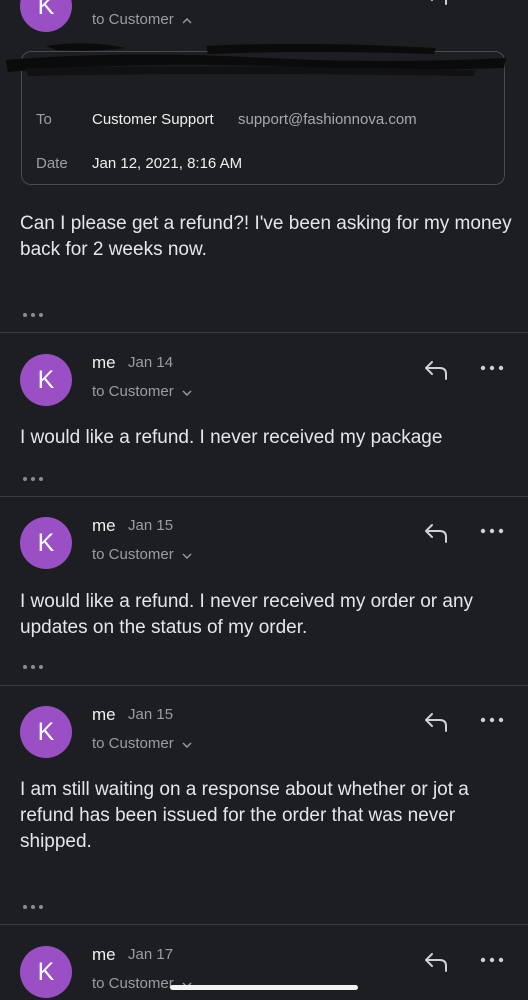 The width and height of the screenshot is (528, 1000). What do you see at coordinates (44, 119) in the screenshot?
I see `to-label: To` at bounding box center [44, 119].